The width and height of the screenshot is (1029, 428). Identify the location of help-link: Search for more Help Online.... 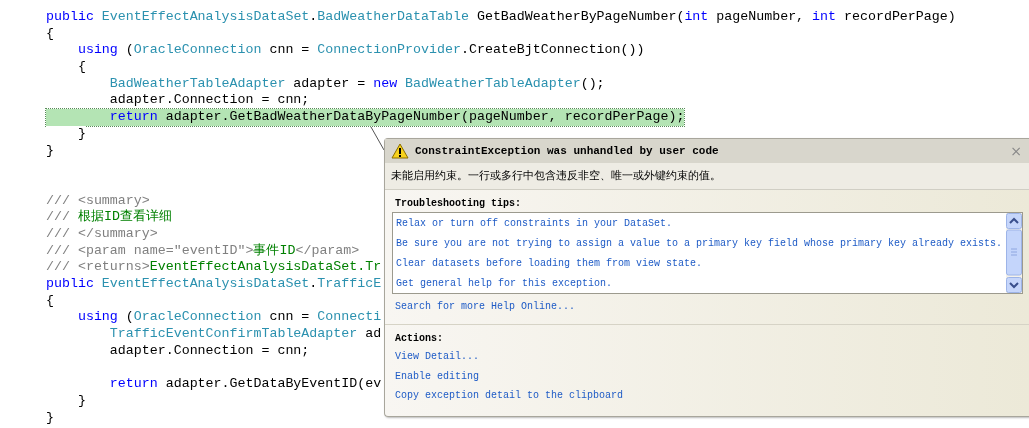
(707, 307).